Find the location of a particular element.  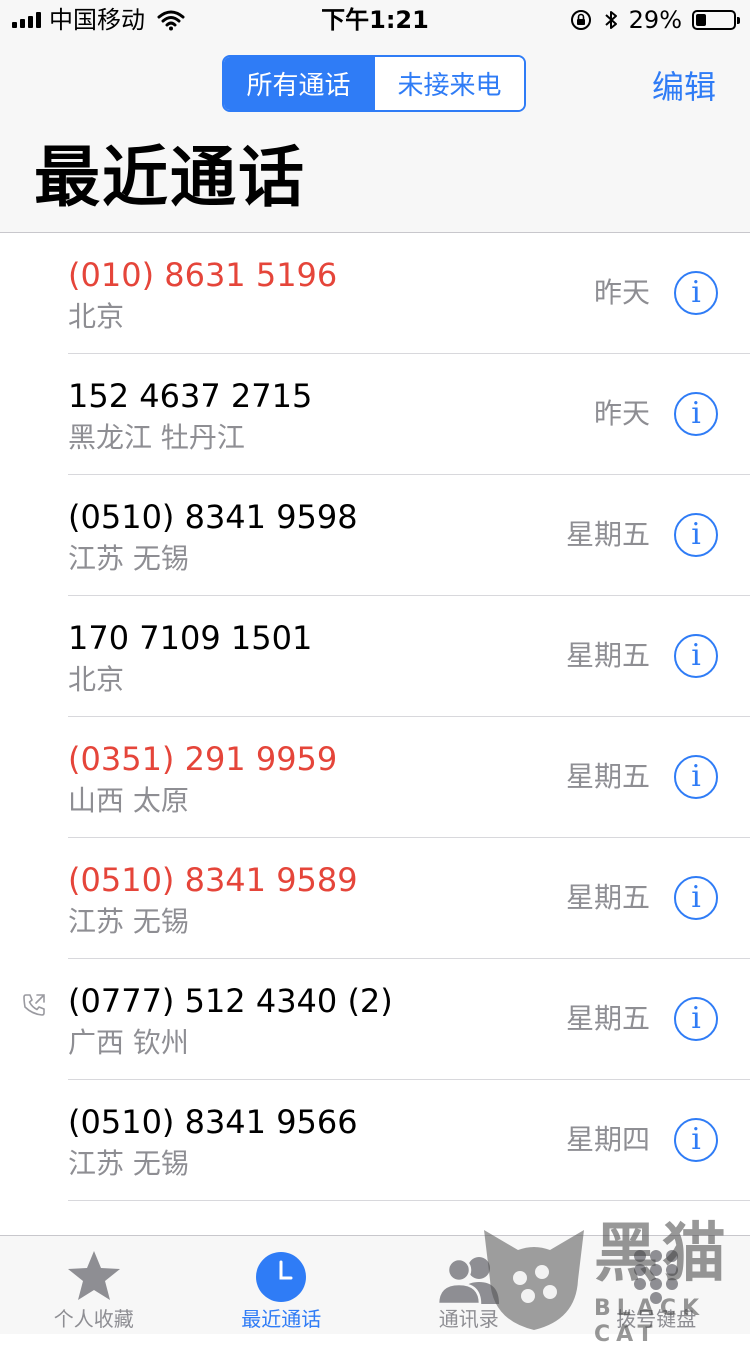

tab-label: 通讯录 is located at coordinates (469, 1319).